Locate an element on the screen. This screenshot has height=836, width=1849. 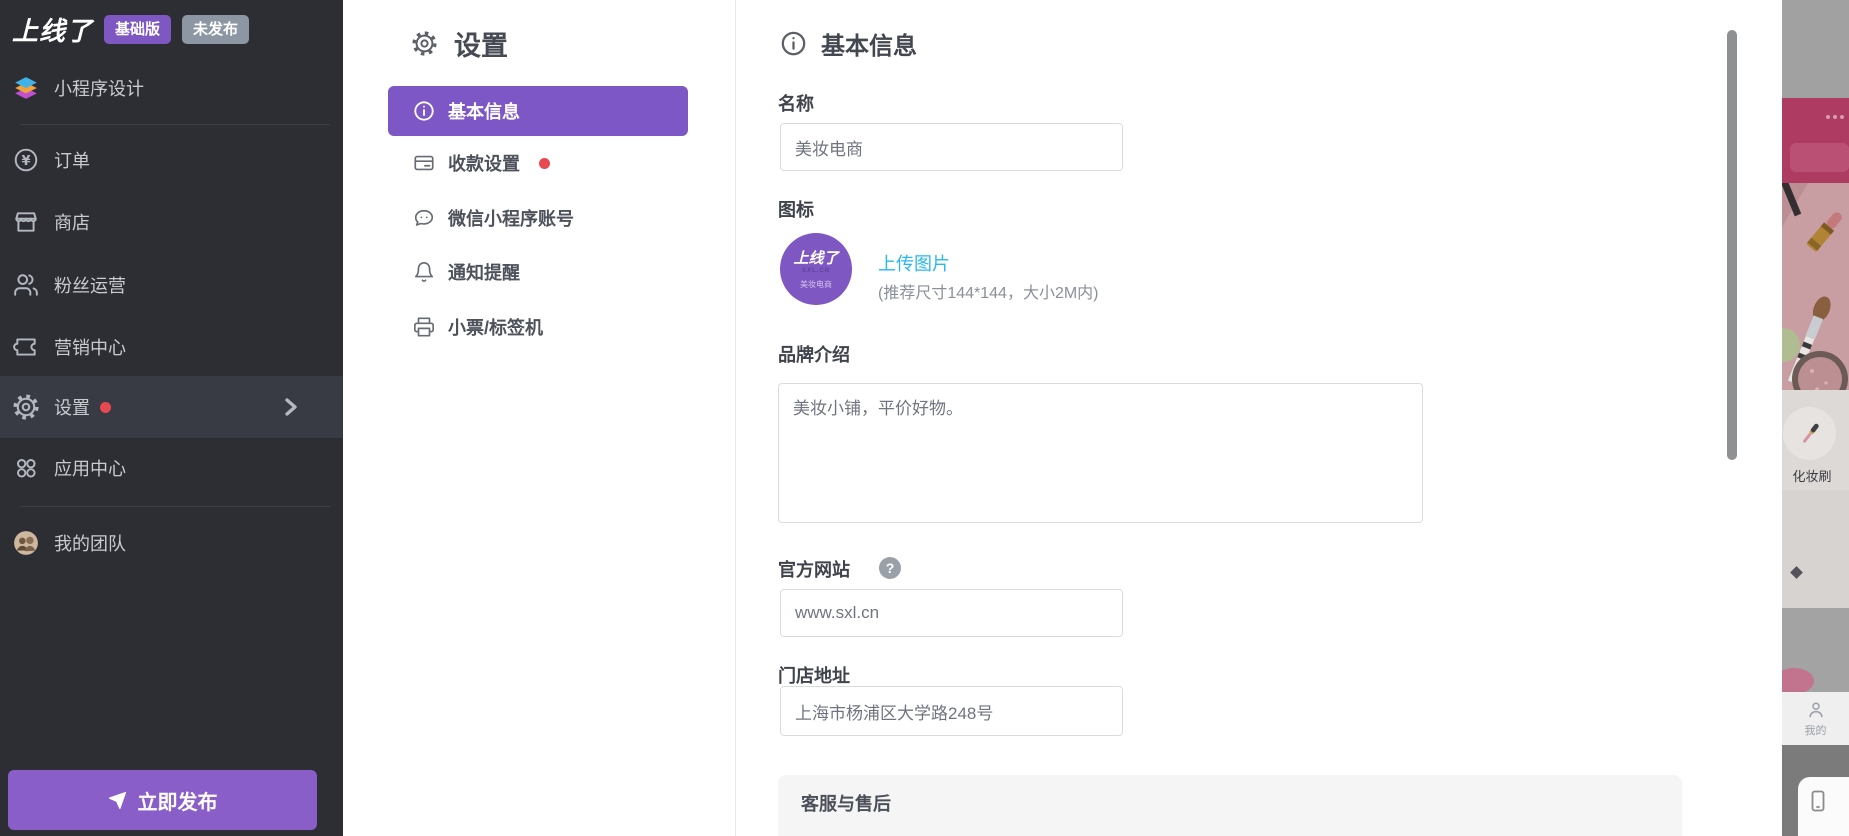
address-label: 门店地址 is located at coordinates (814, 676).